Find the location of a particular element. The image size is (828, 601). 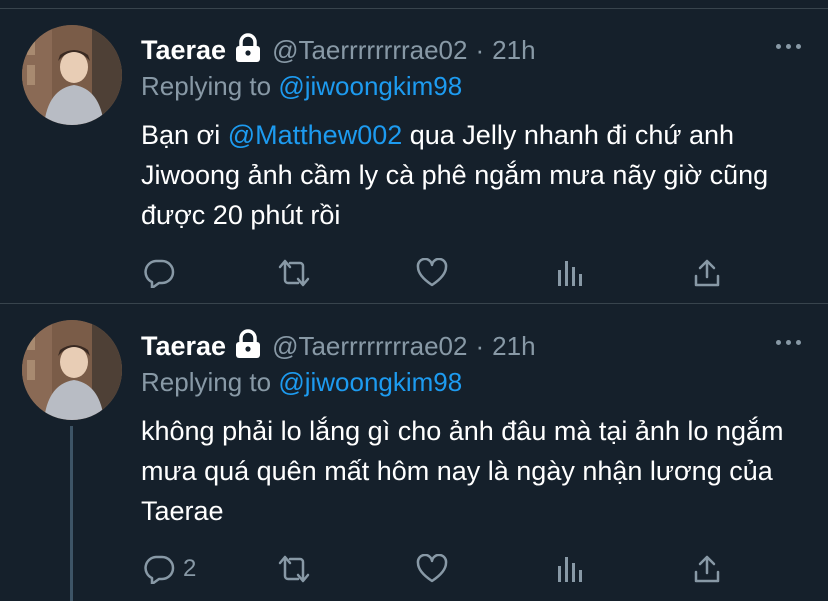

reply-button: 2 is located at coordinates (169, 569).